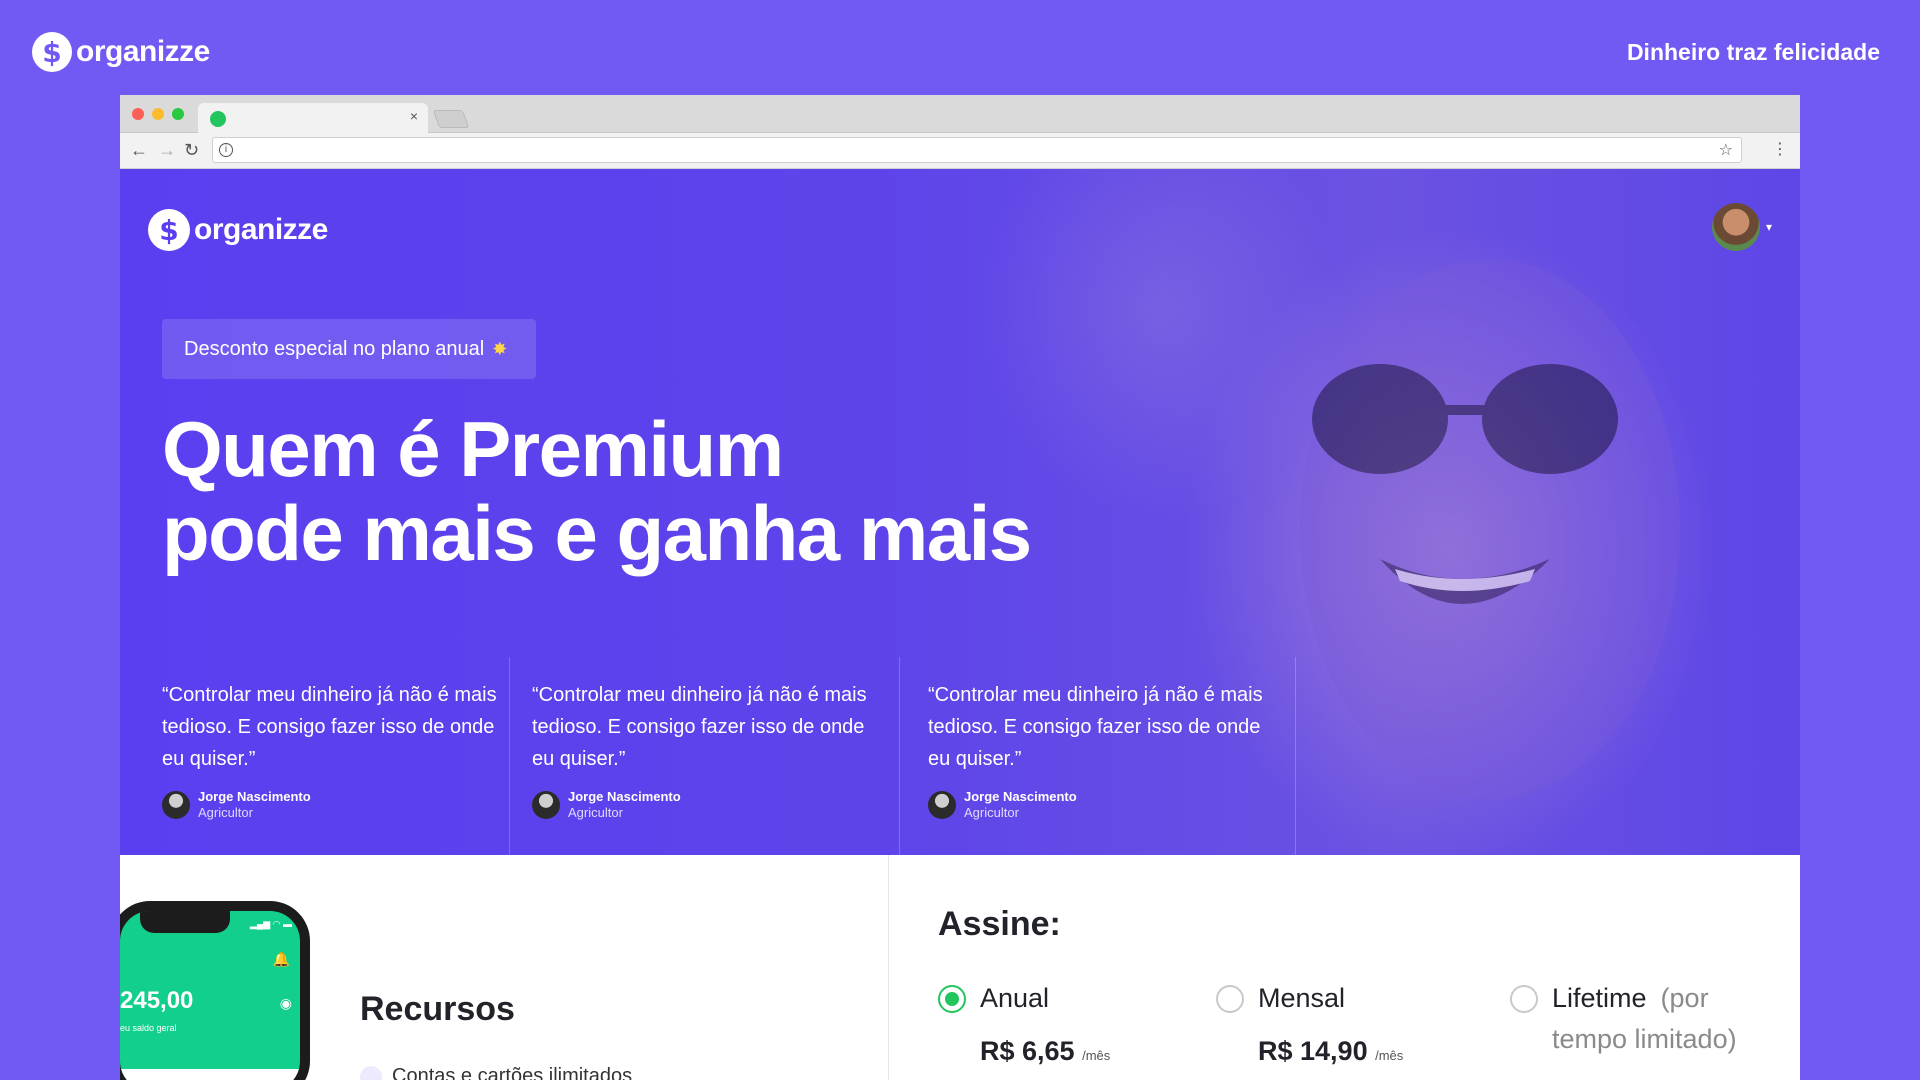 The image size is (1920, 1080). Describe the element at coordinates (218, 119) in the screenshot. I see `favicon-icon` at that location.